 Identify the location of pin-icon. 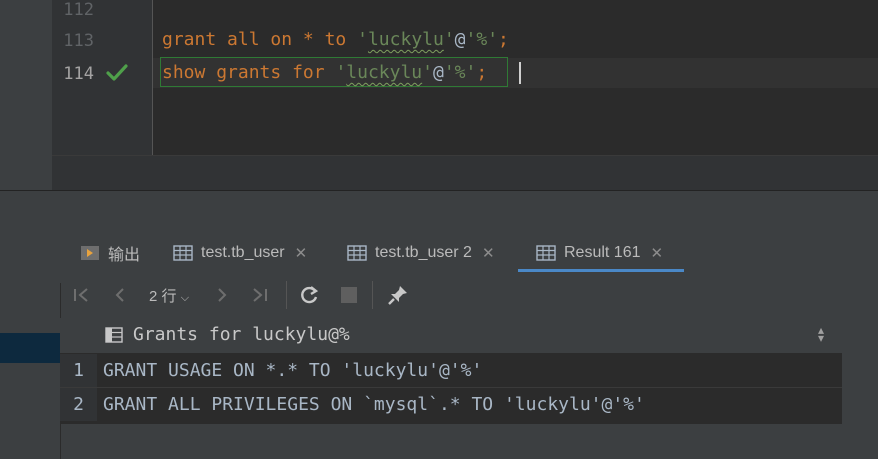
(398, 295).